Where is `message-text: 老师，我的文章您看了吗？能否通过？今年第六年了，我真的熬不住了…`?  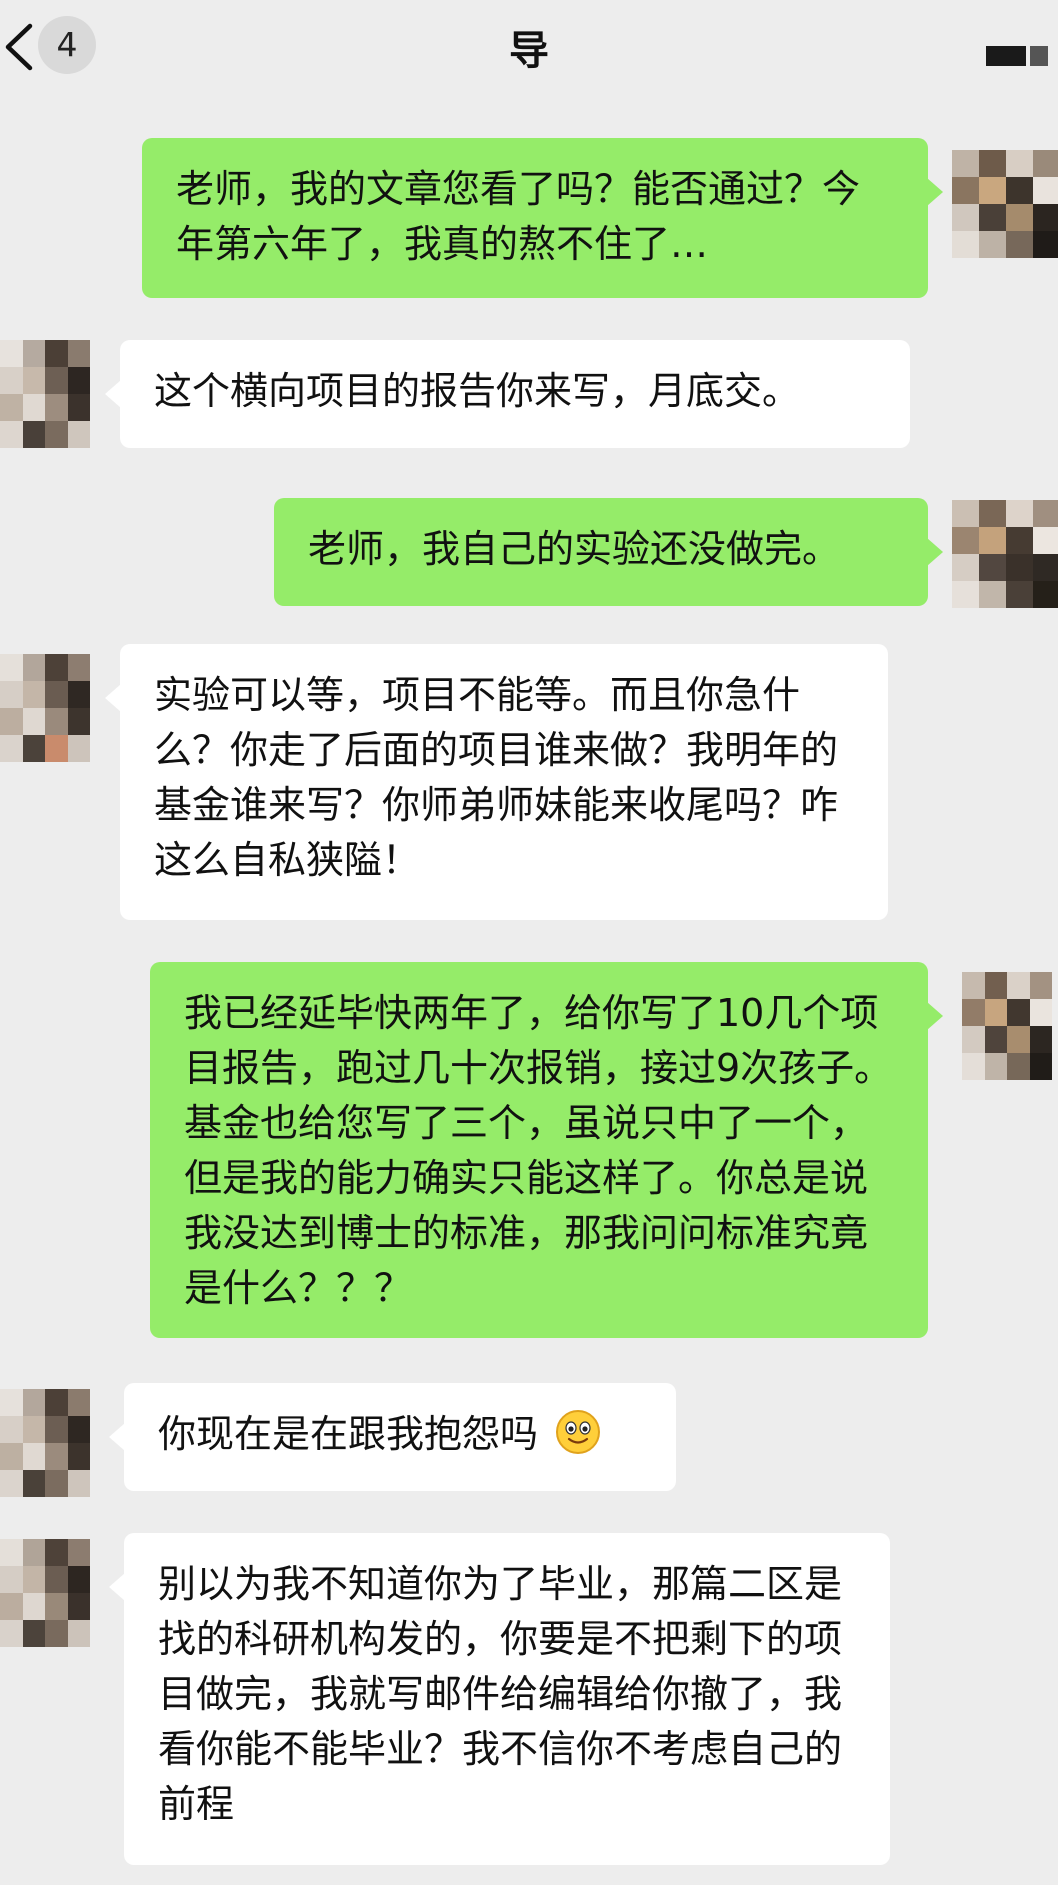 message-text: 老师，我的文章您看了吗？能否通过？今年第六年了，我真的熬不住了… is located at coordinates (518, 216).